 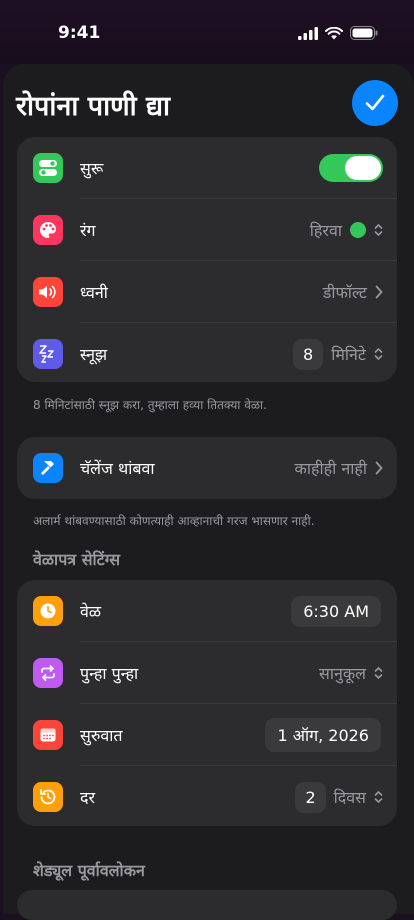 I want to click on time-value-pill: 6:30 AM, so click(x=336, y=611).